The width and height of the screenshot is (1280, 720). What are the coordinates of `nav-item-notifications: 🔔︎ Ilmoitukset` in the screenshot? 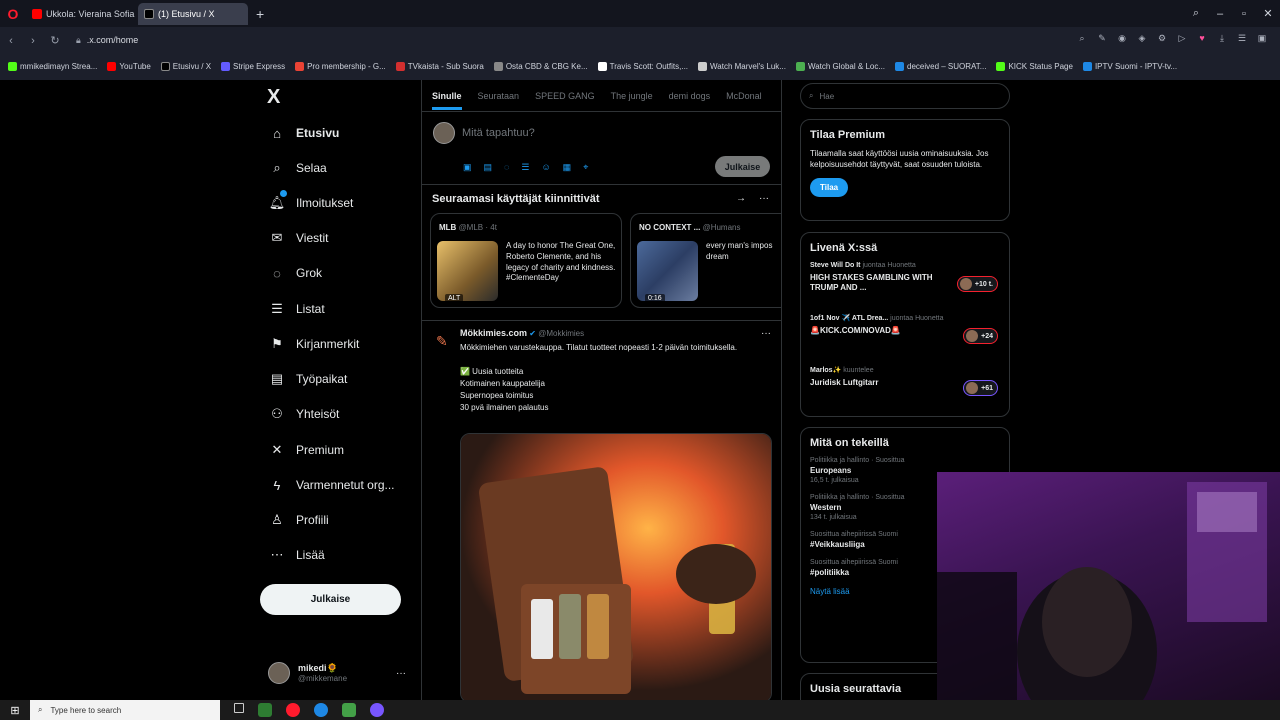 It's located at (310, 201).